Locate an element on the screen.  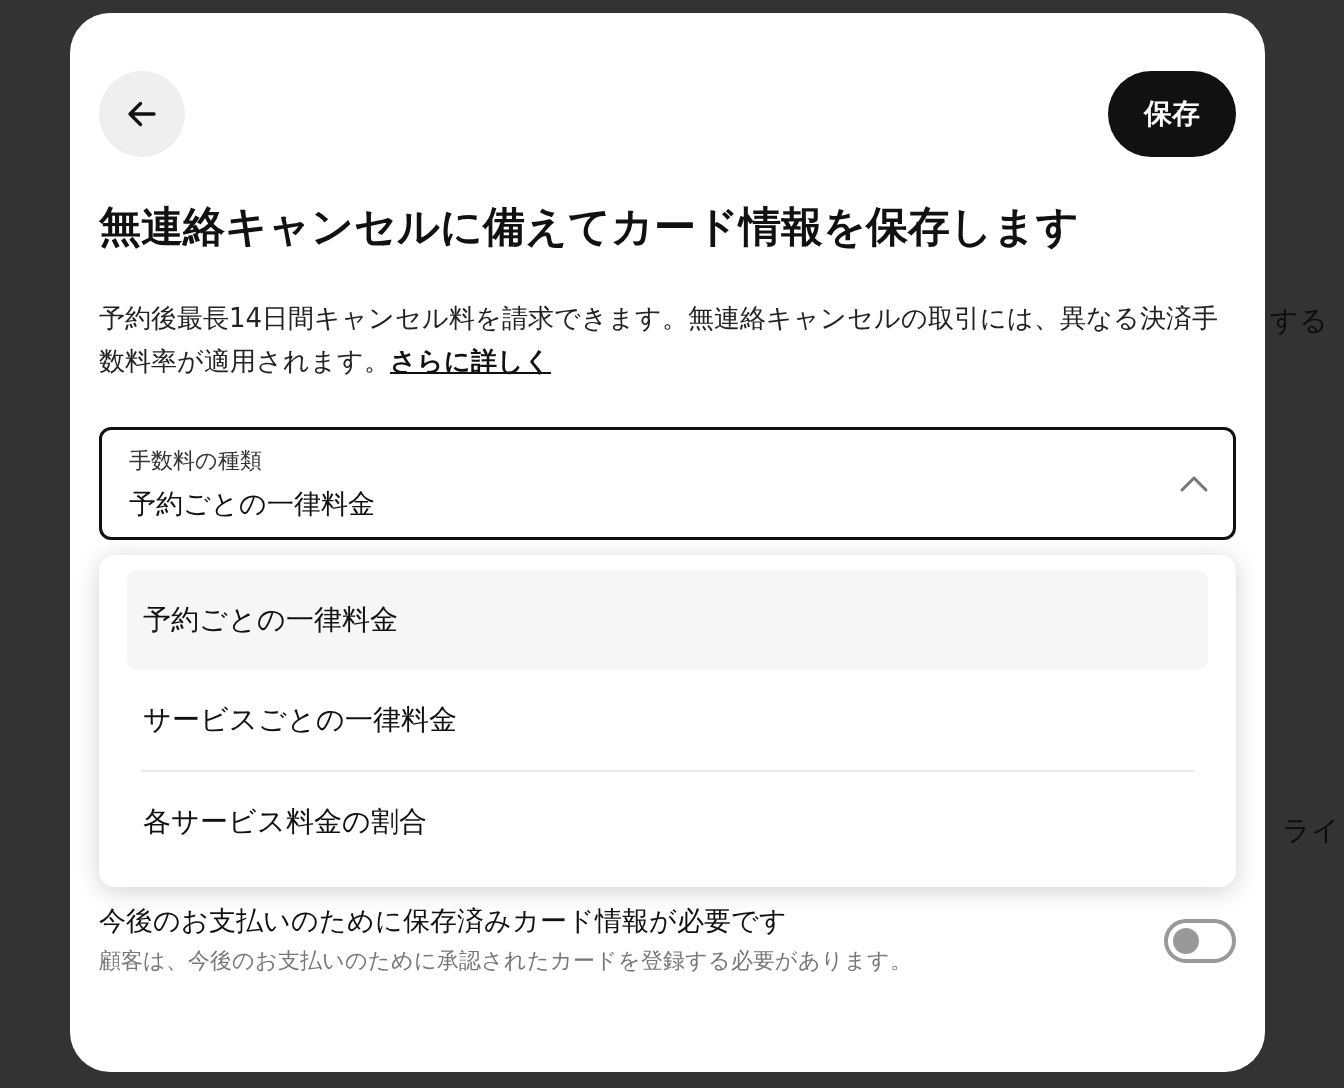
description-text: 予約後最長14日間キャンセル料を請求できます。無連絡キャンセルの取引には、異なる決済手数料率が適用されます。さらに詳しく is located at coordinates (659, 340).